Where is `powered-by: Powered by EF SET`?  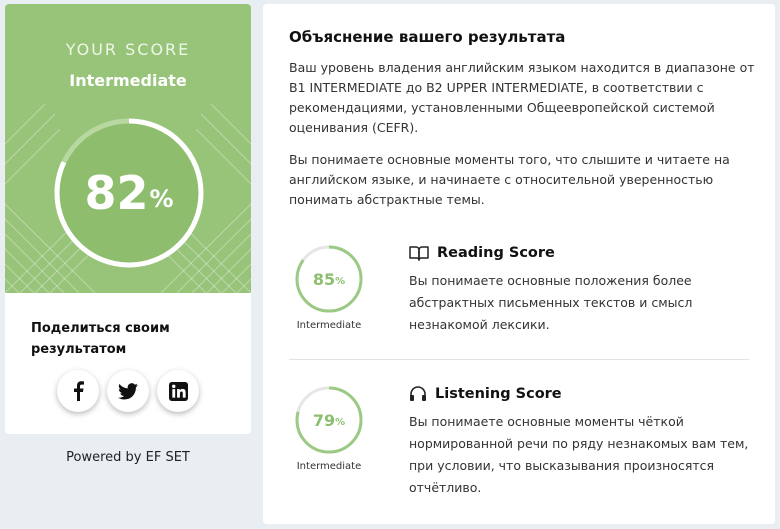
powered-by: Powered by EF SET is located at coordinates (128, 457).